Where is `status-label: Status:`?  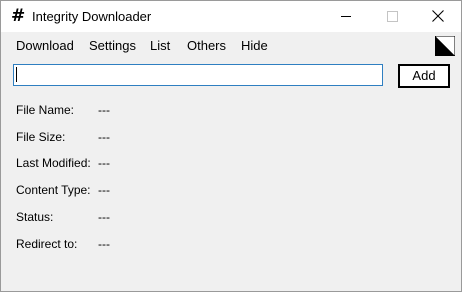
status-label: Status: is located at coordinates (35, 217).